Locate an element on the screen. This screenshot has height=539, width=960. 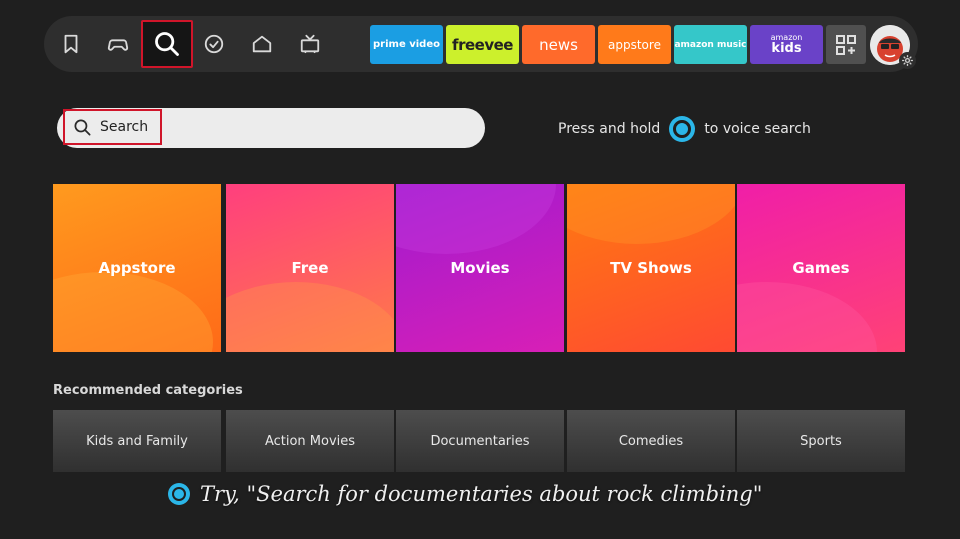
apps-grid-icon is located at coordinates (846, 44).